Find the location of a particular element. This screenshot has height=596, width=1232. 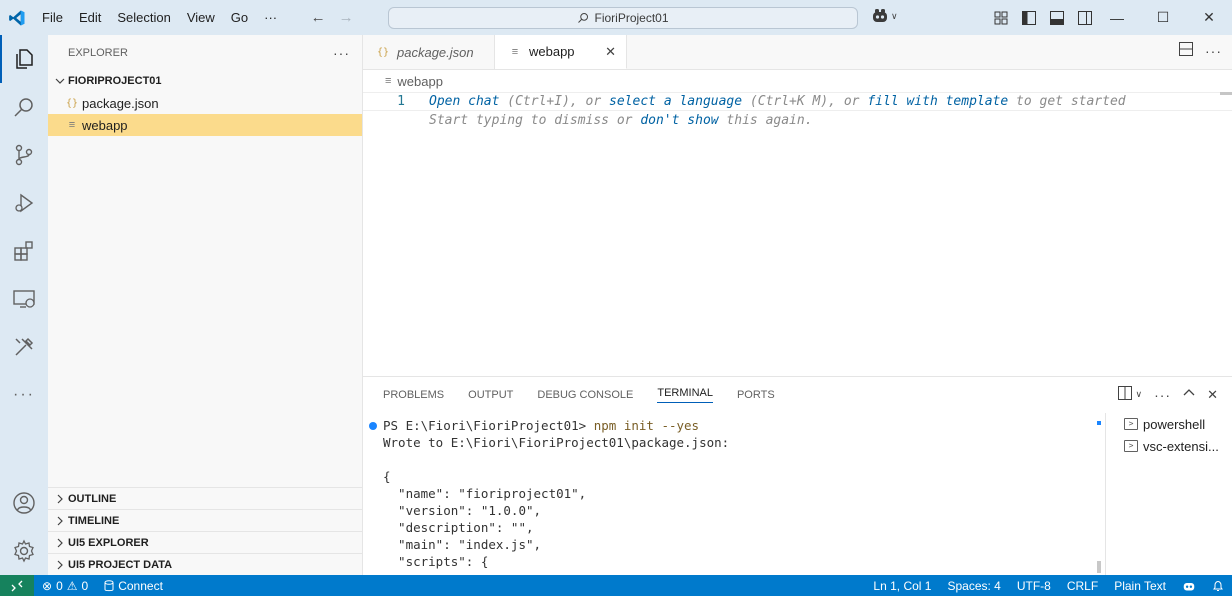

text-file-icon: ≡ is located at coordinates (388, 81).